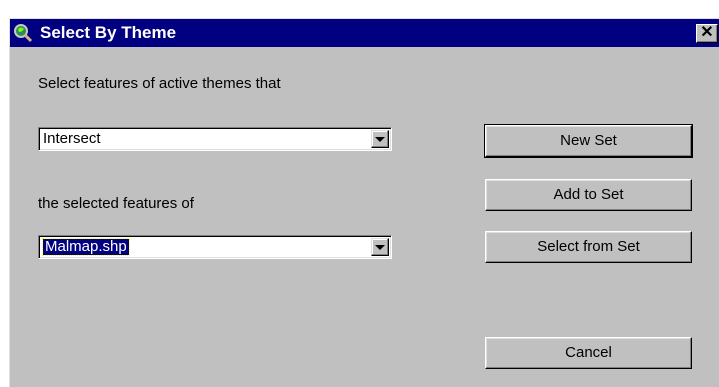  Describe the element at coordinates (588, 141) in the screenshot. I see `new-set-button: New Set` at that location.